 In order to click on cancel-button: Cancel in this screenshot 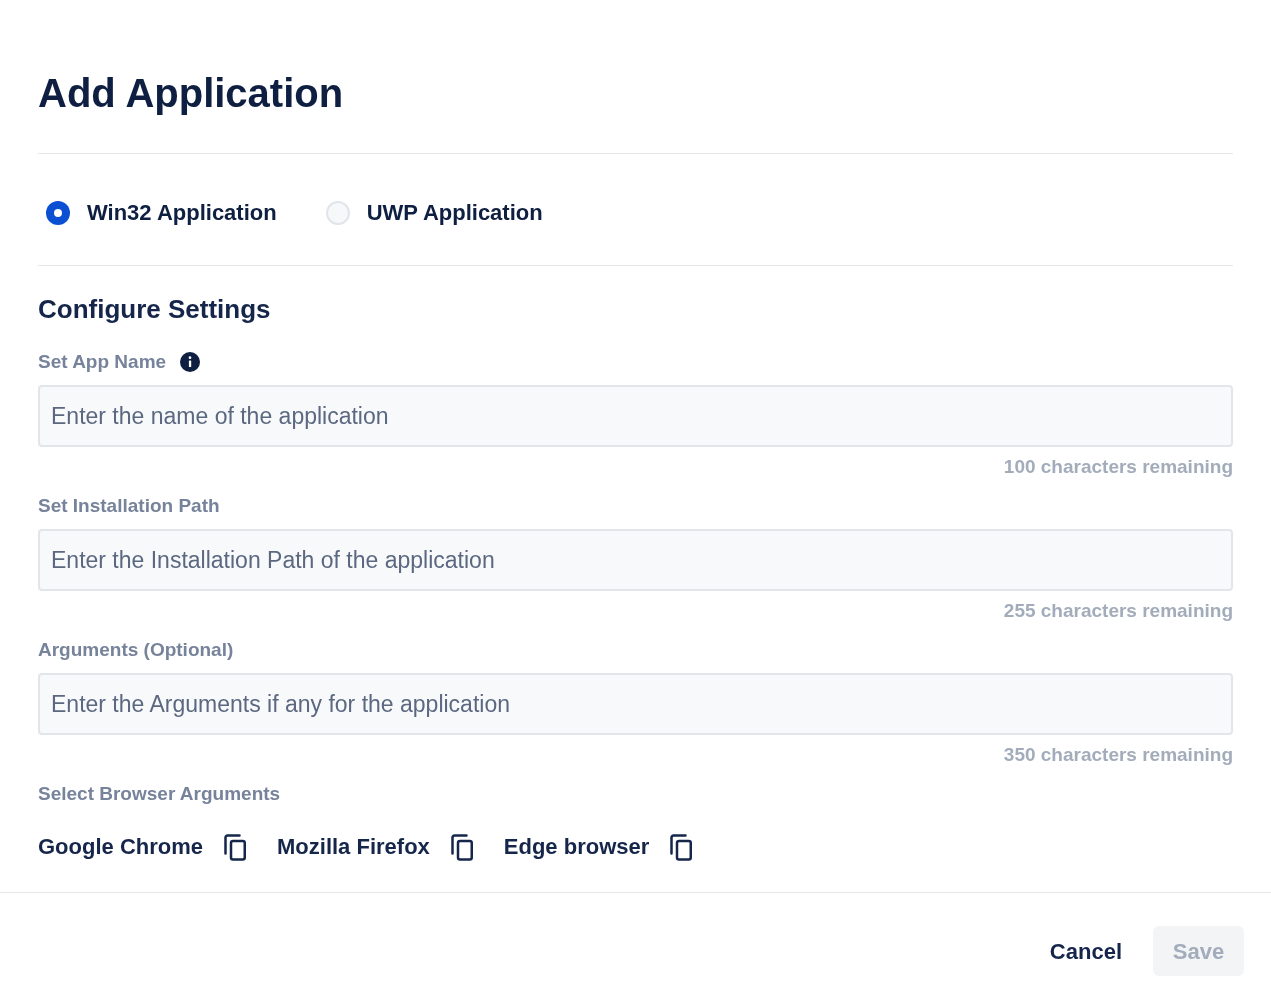, I will do `click(1085, 951)`.